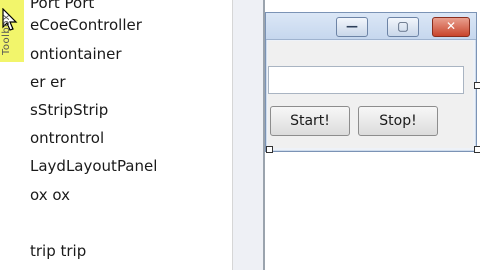  I want to click on start-button: Start!, so click(310, 121).